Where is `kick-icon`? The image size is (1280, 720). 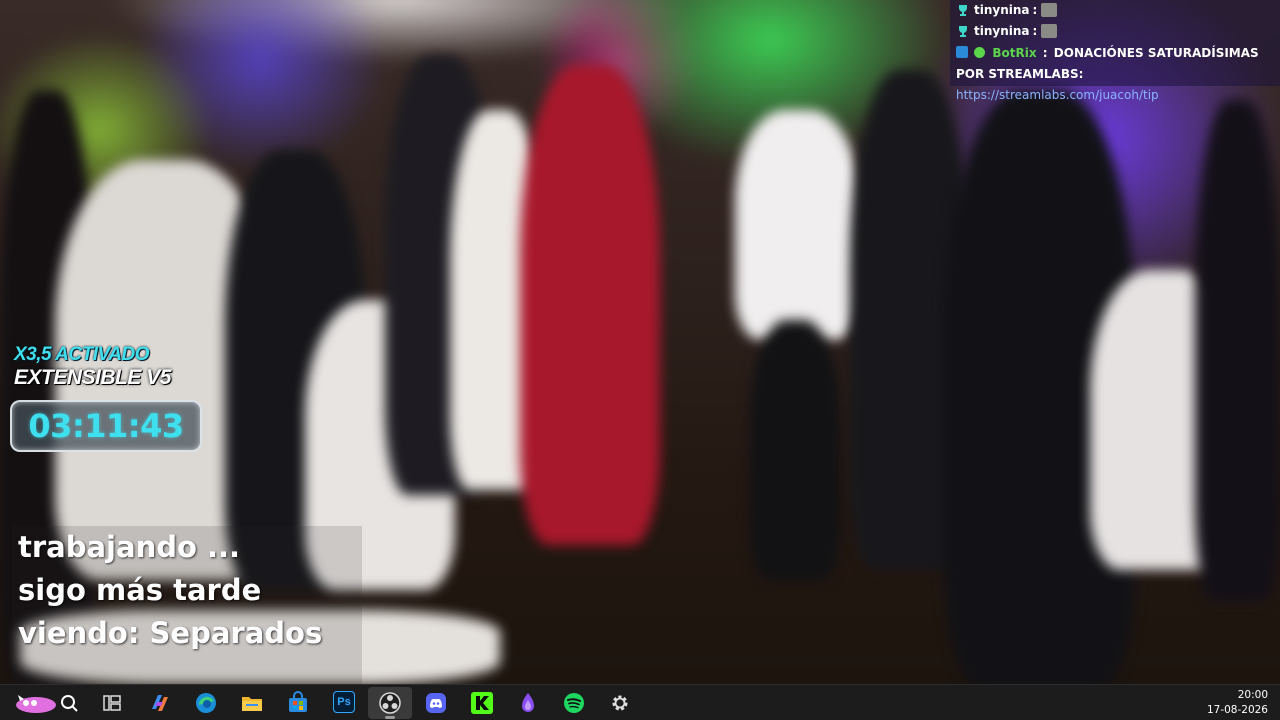 kick-icon is located at coordinates (482, 703).